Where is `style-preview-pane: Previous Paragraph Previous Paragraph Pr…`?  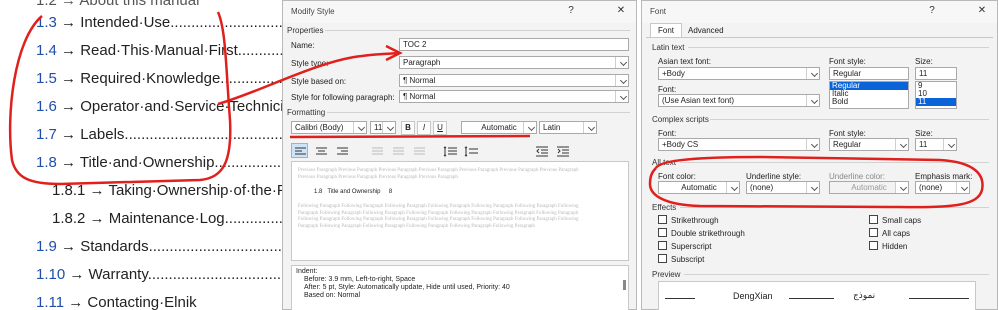 style-preview-pane: Previous Paragraph Previous Paragraph Pr… is located at coordinates (460, 211).